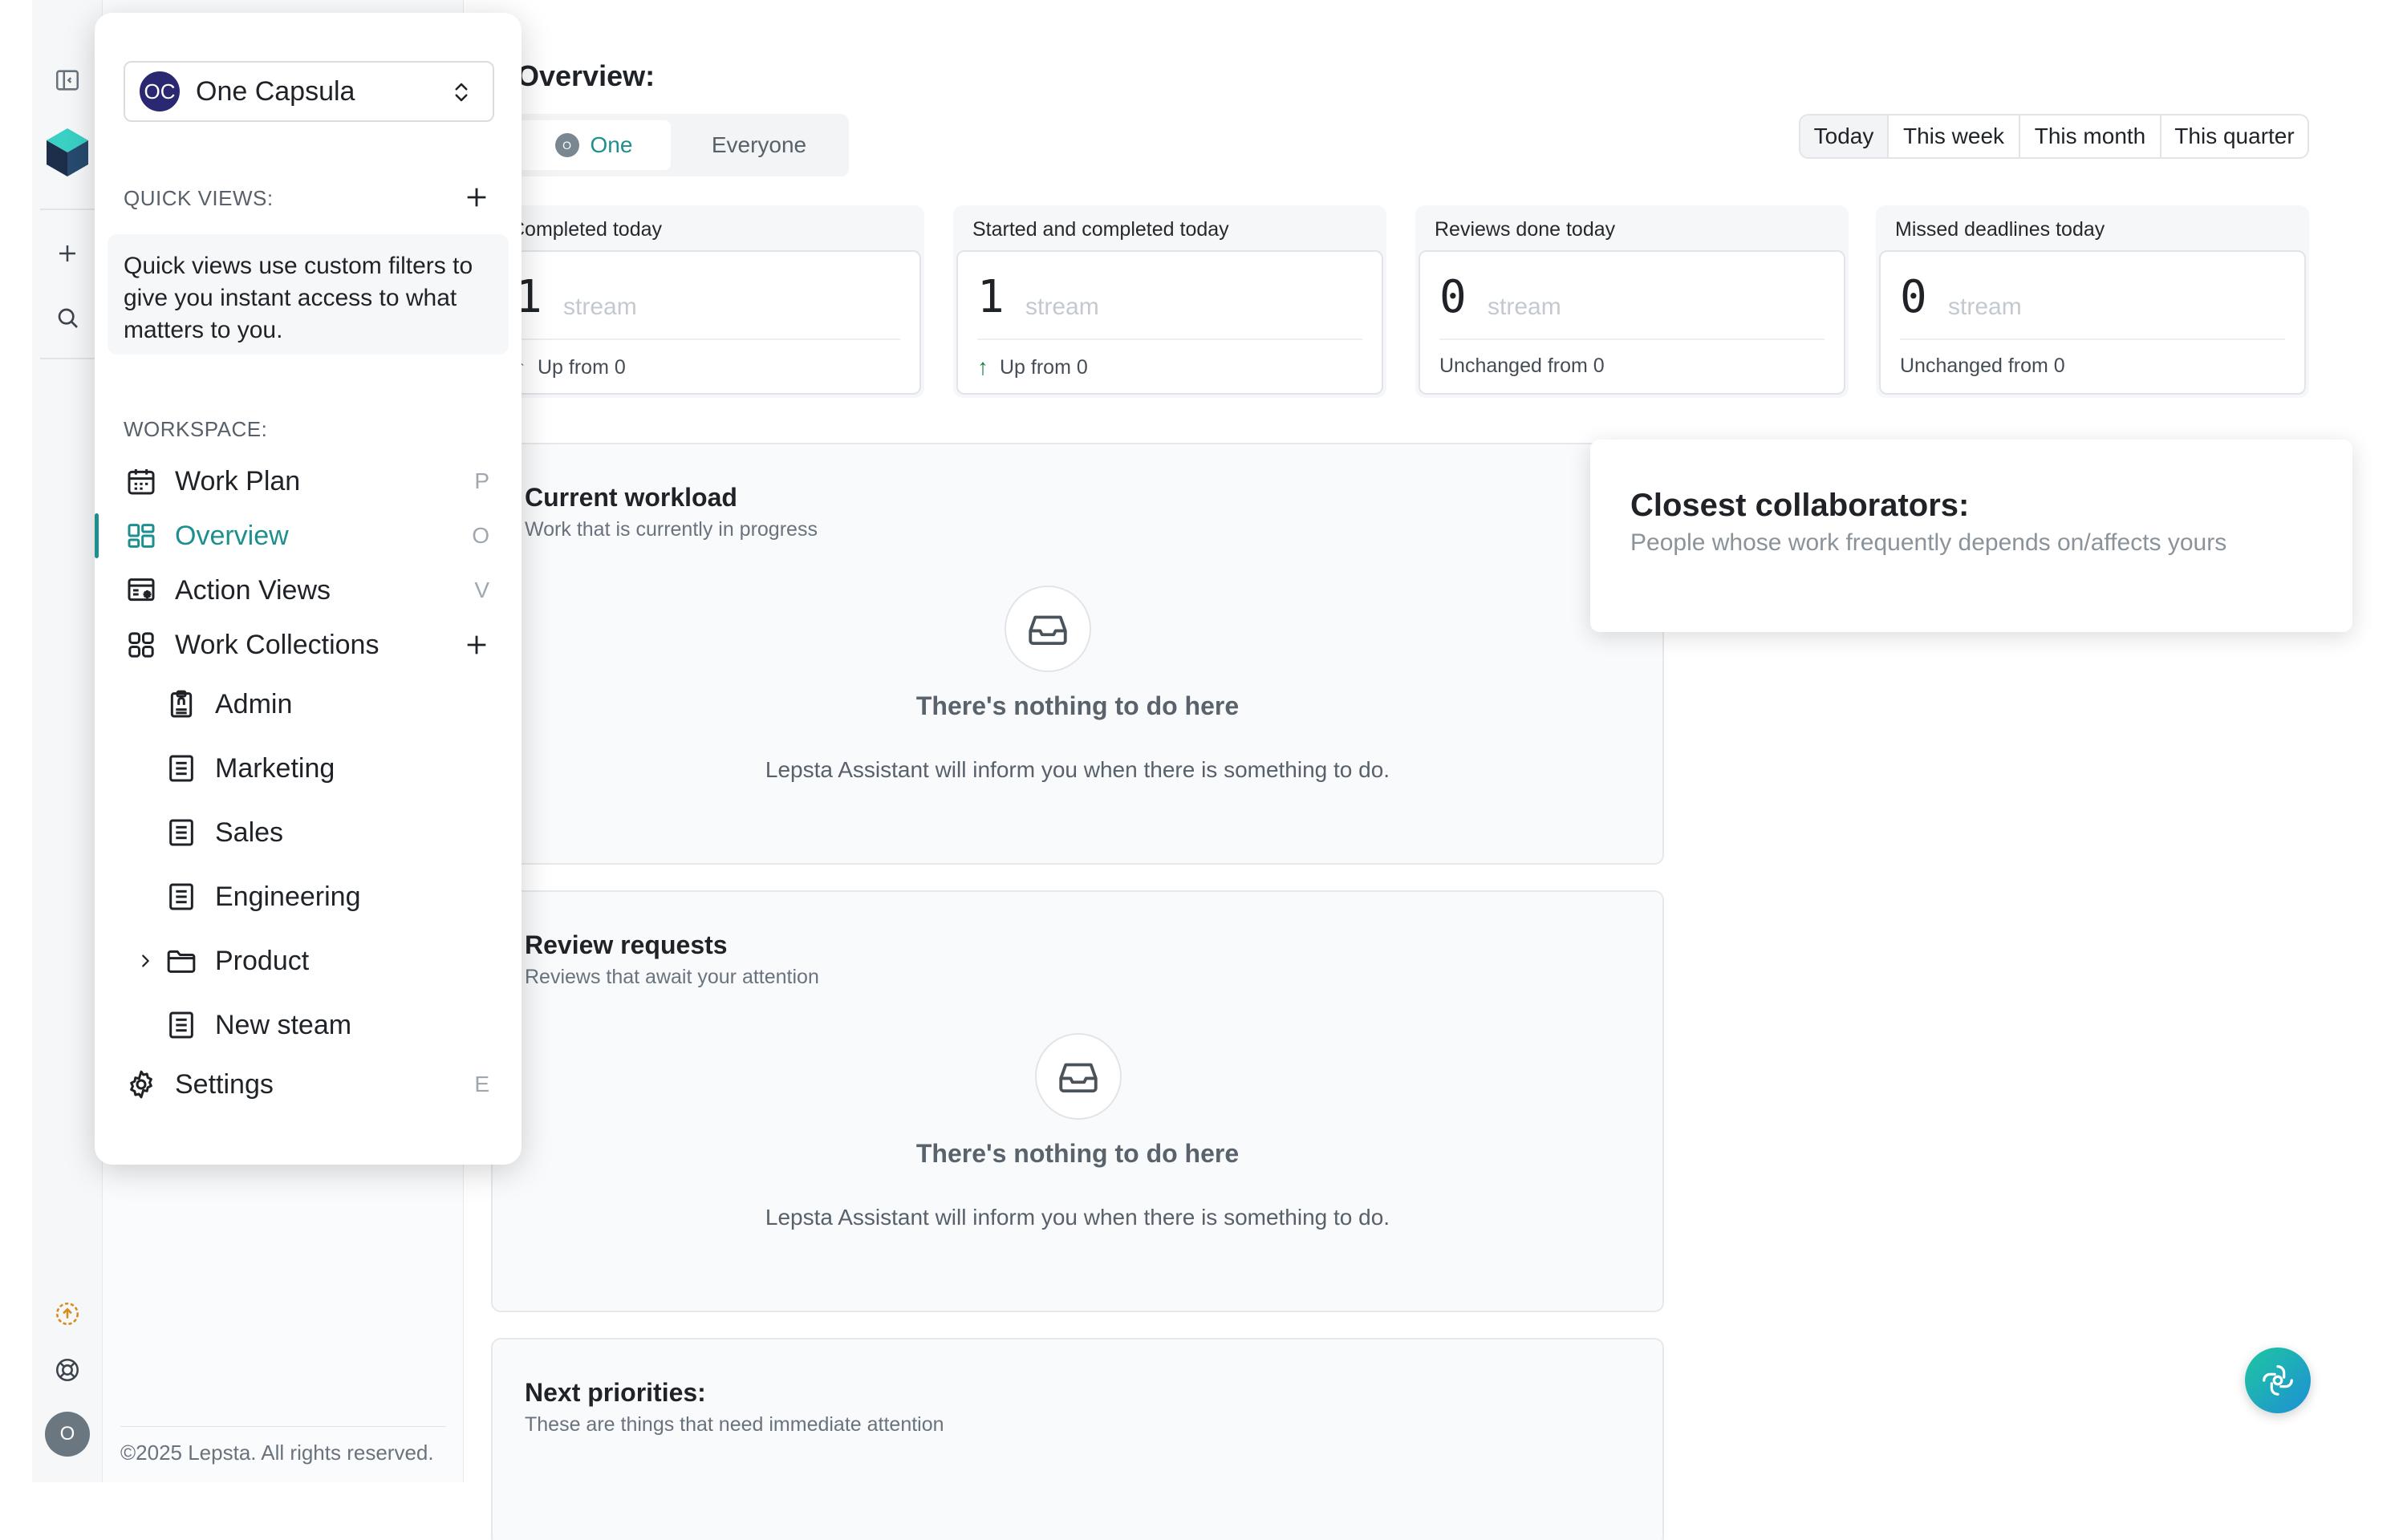 This screenshot has width=2407, height=1540. What do you see at coordinates (97, 535) in the screenshot?
I see `active-indicator` at bounding box center [97, 535].